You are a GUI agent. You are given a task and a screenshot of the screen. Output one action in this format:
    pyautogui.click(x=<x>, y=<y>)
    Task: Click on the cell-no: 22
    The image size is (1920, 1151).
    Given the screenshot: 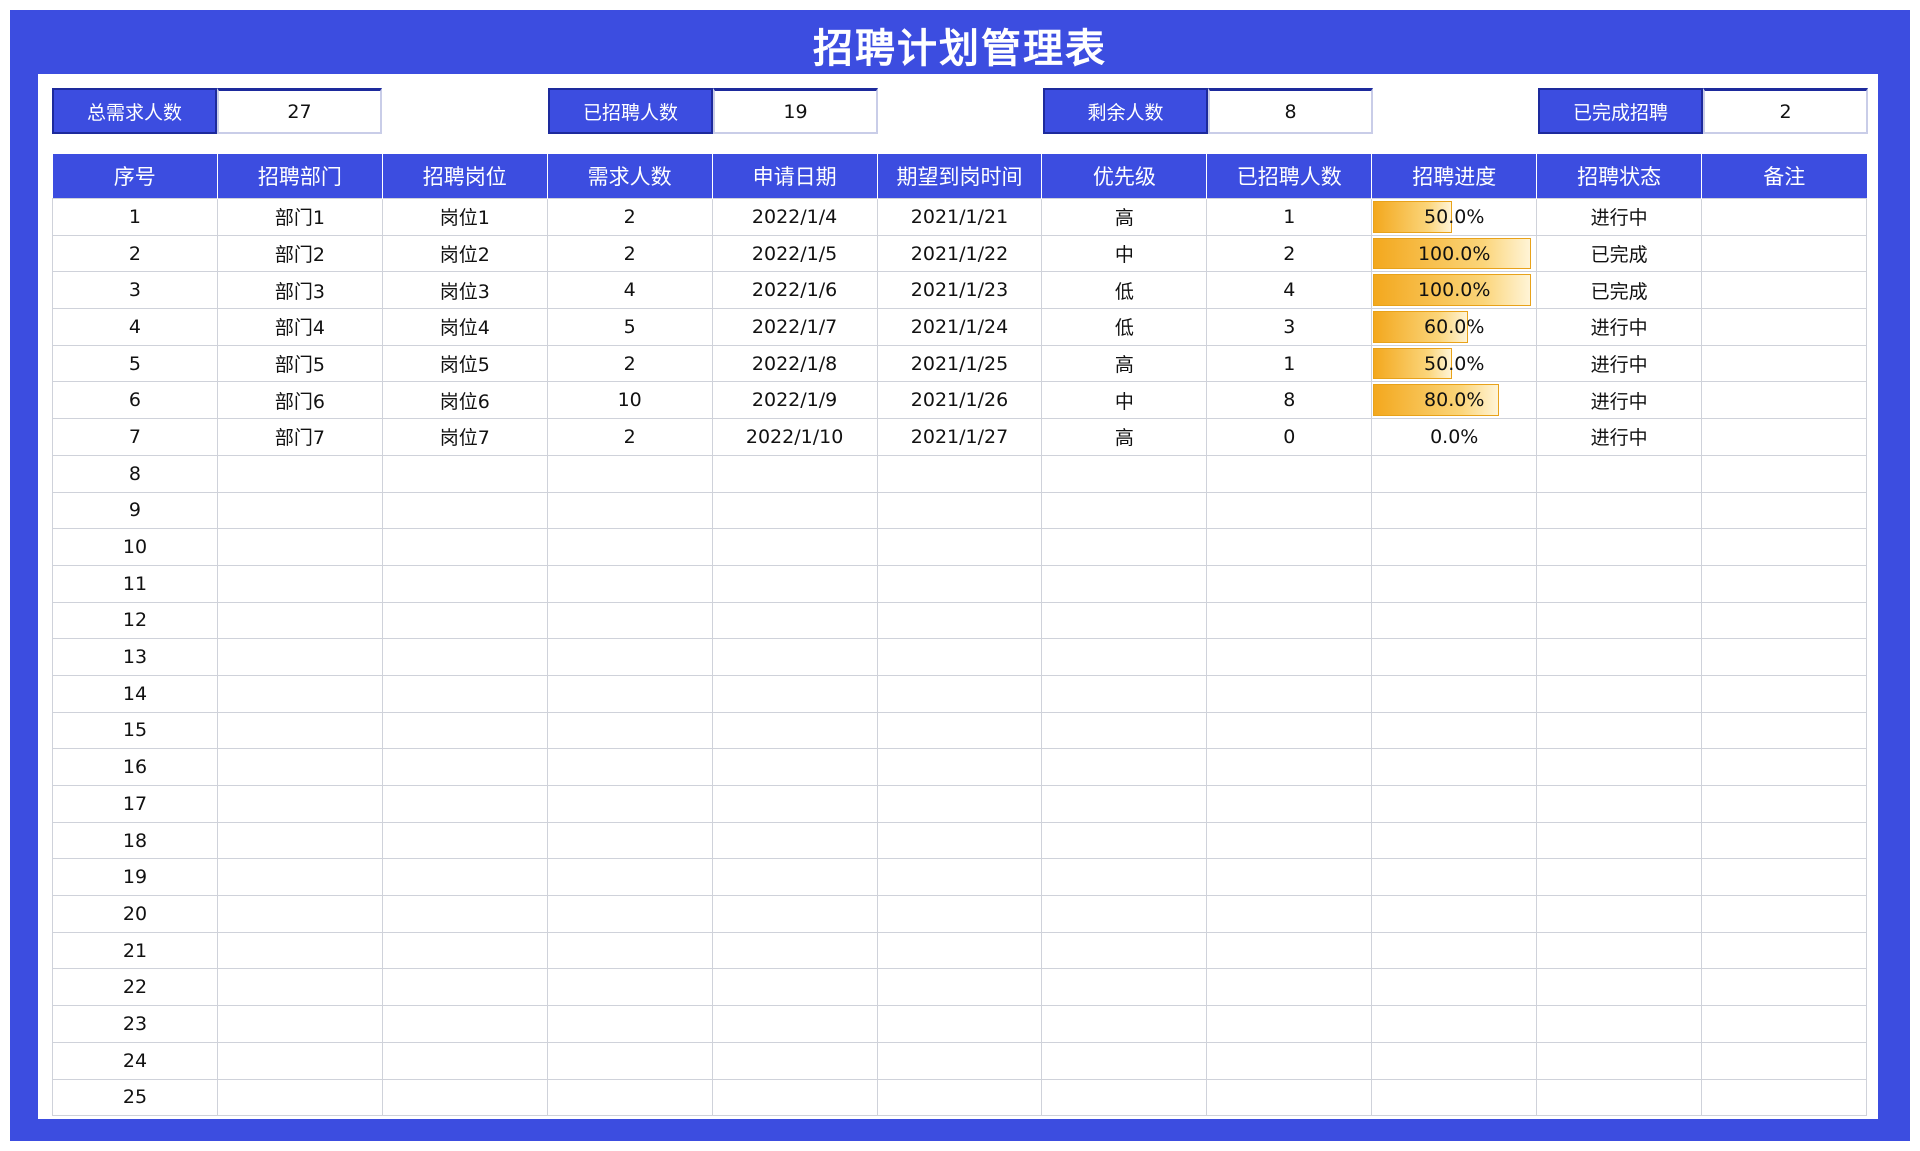 What is the action you would take?
    pyautogui.click(x=135, y=987)
    